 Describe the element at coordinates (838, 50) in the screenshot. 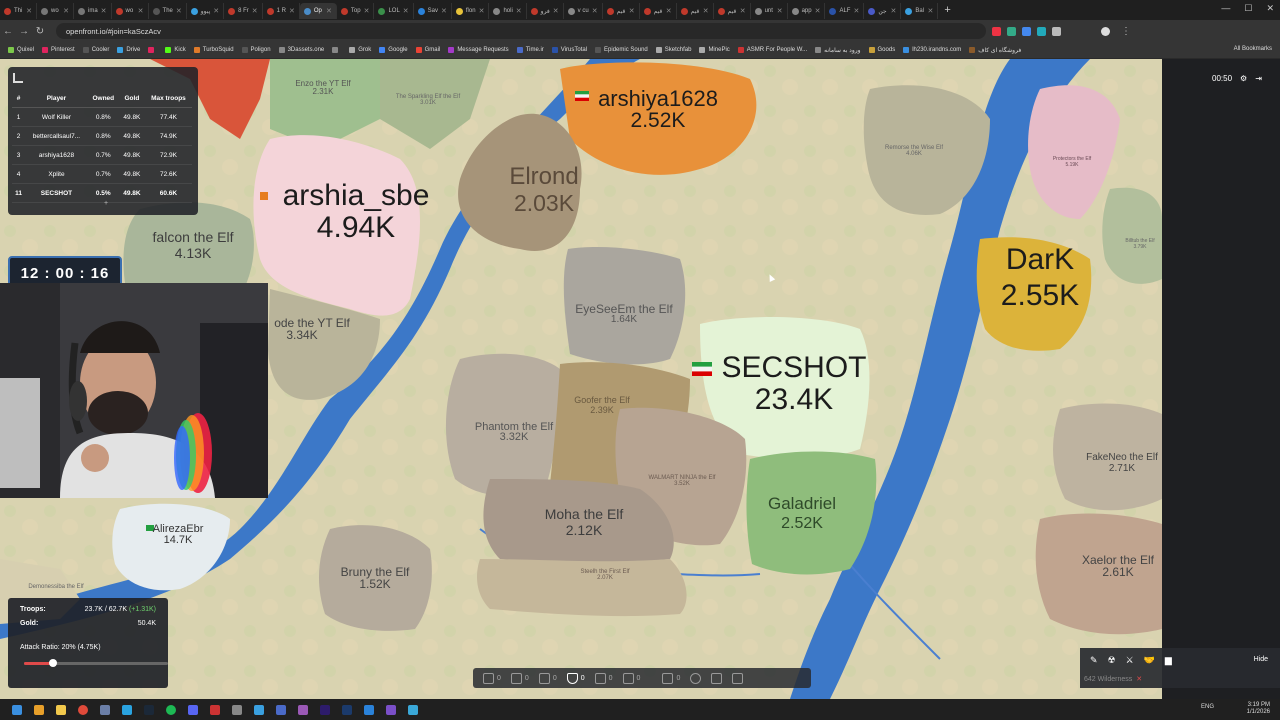

I see `bookmark-item: ورود به سامانه` at that location.